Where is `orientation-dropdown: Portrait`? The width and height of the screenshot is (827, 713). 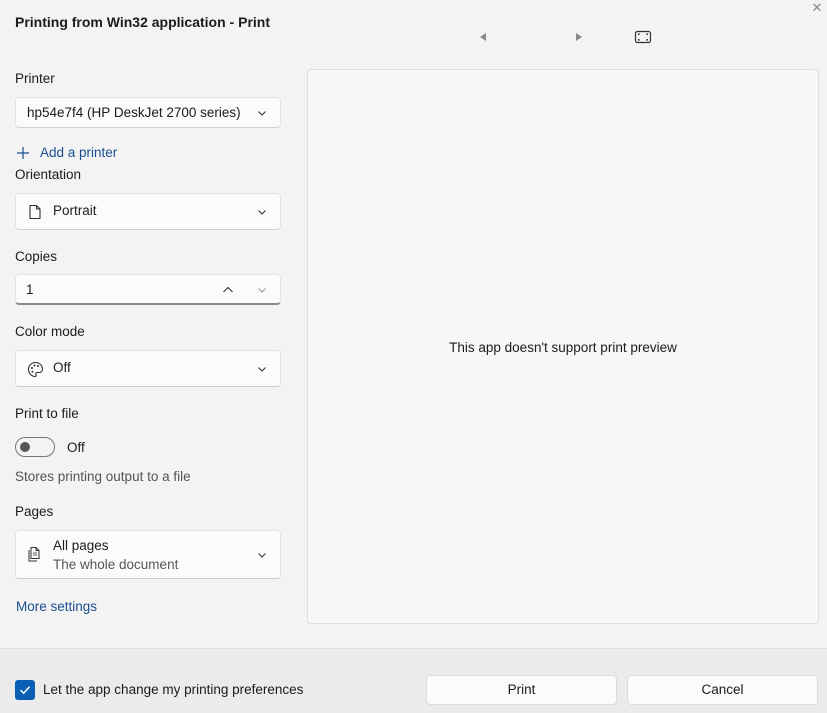
orientation-dropdown: Portrait is located at coordinates (148, 211).